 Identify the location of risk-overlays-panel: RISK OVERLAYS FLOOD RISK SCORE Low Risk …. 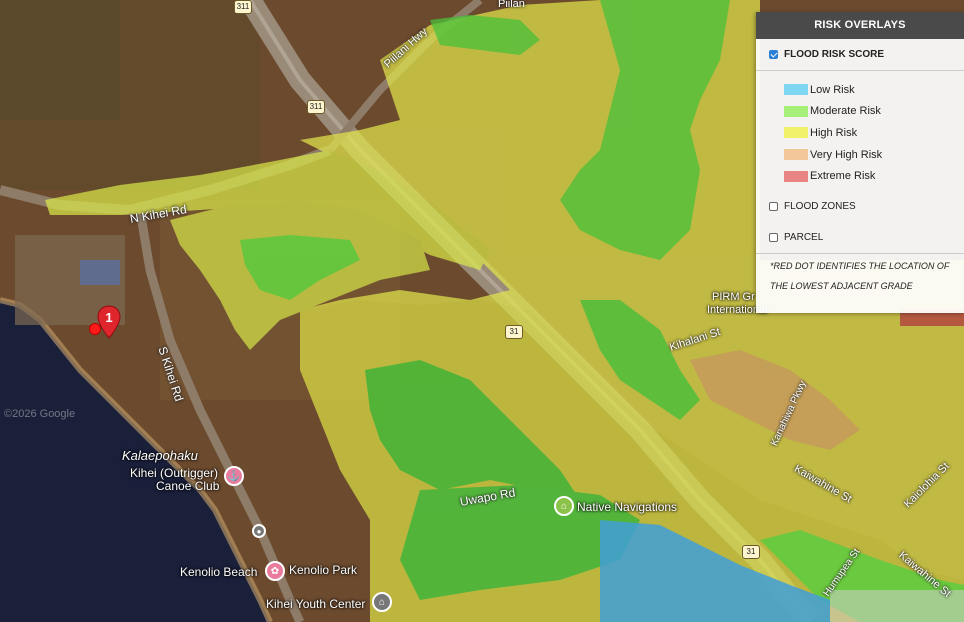
(860, 162).